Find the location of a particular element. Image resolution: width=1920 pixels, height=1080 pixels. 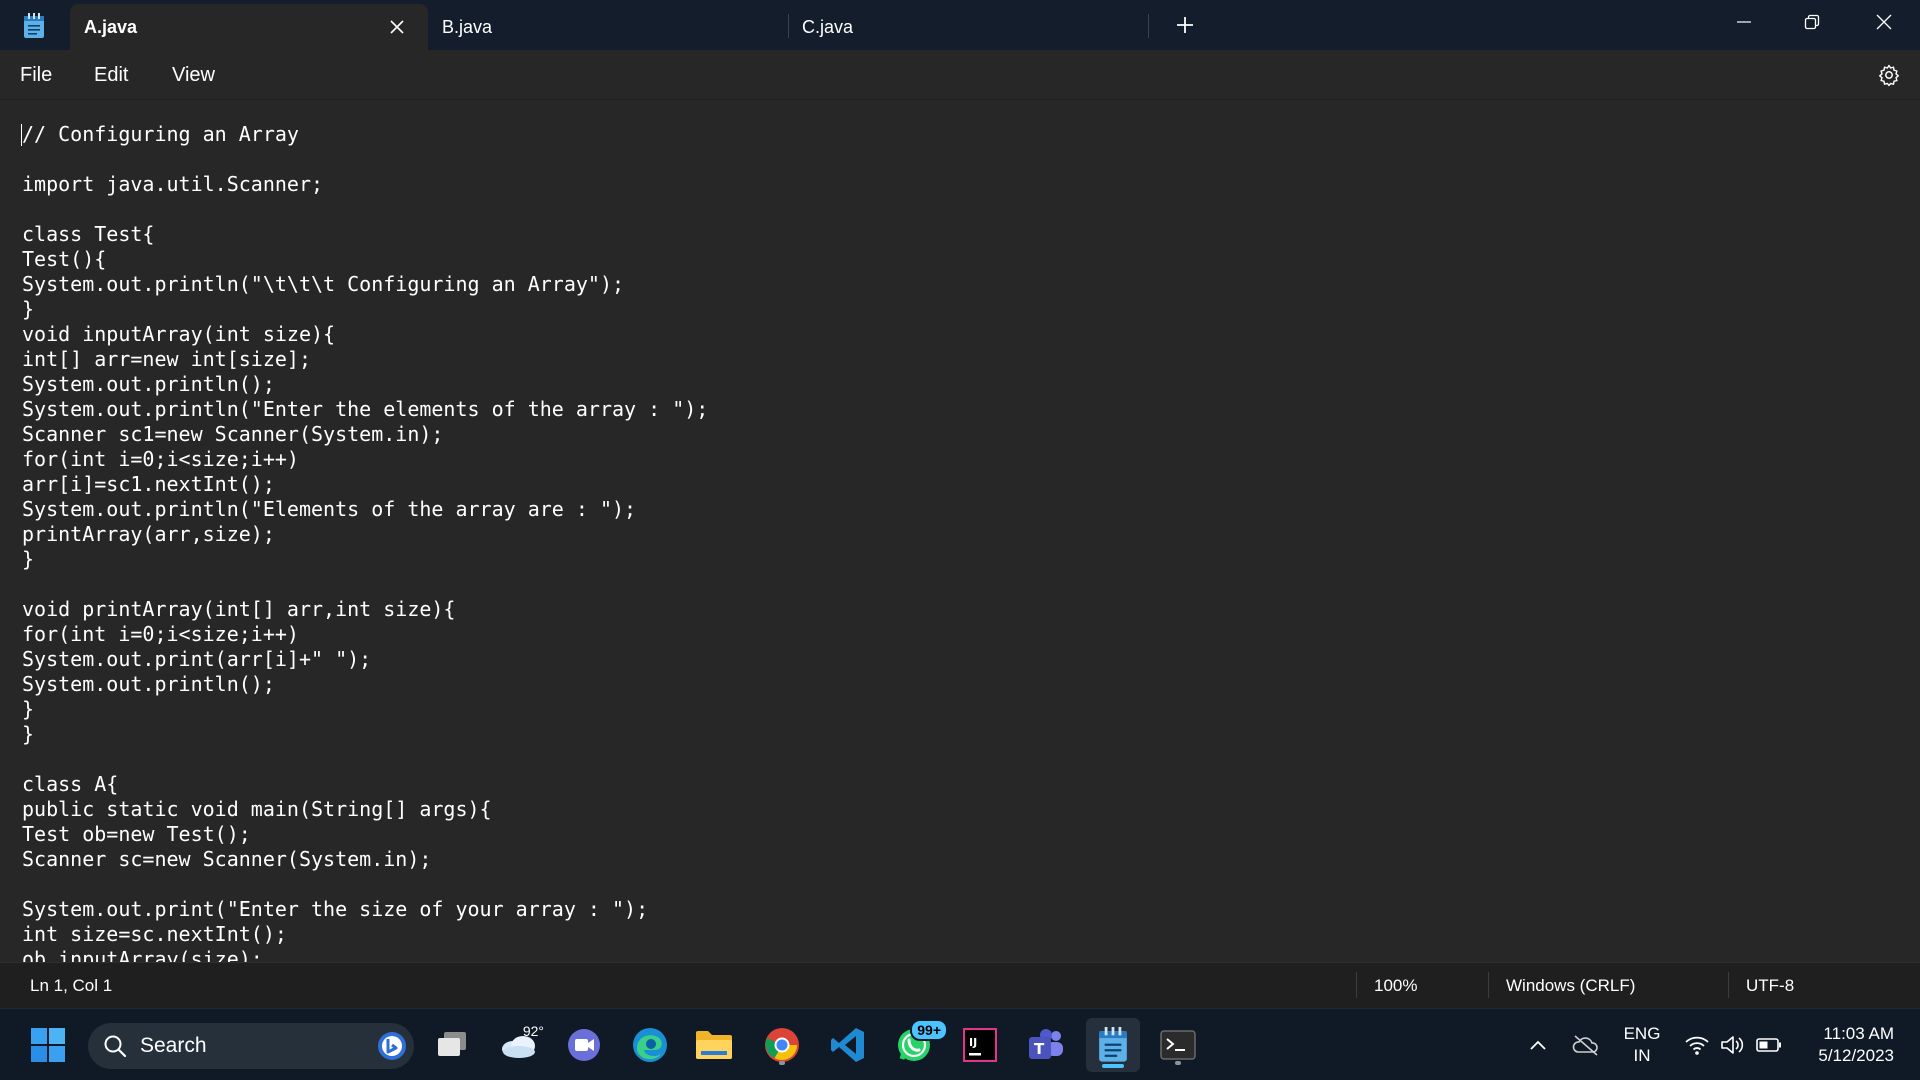

title-bar: A.java B.java C.java is located at coordinates (960, 25).